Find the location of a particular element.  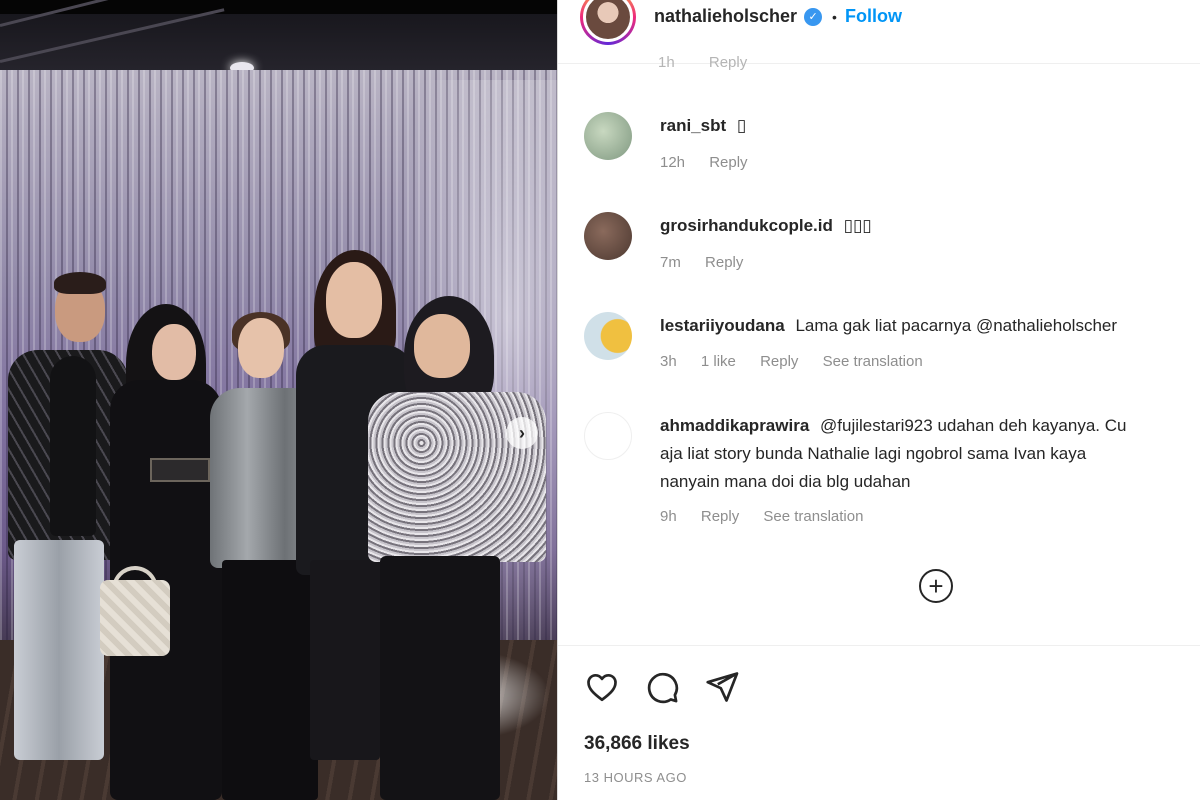

chevron-right-icon: › is located at coordinates (522, 433).